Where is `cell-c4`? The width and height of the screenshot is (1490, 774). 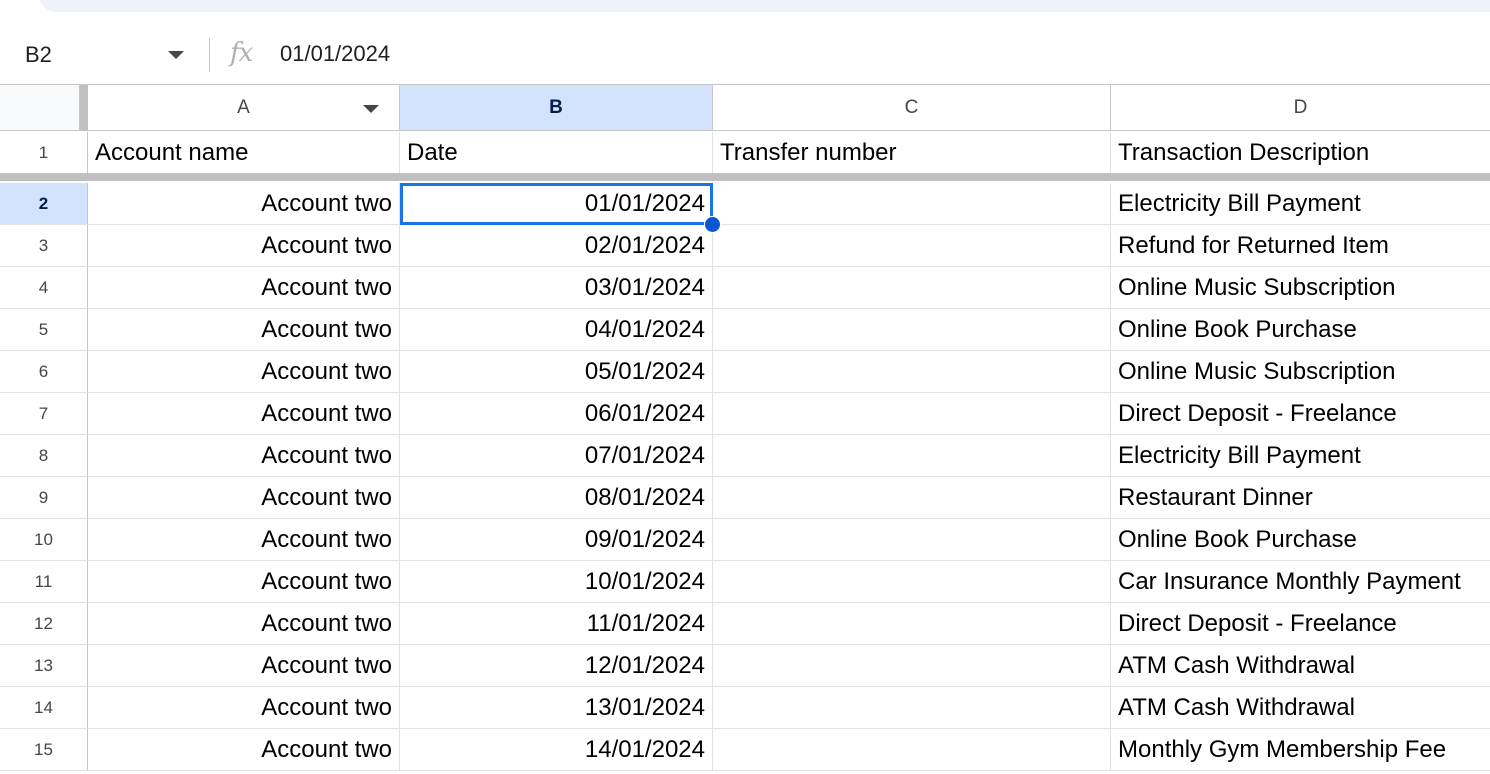
cell-c4 is located at coordinates (912, 288).